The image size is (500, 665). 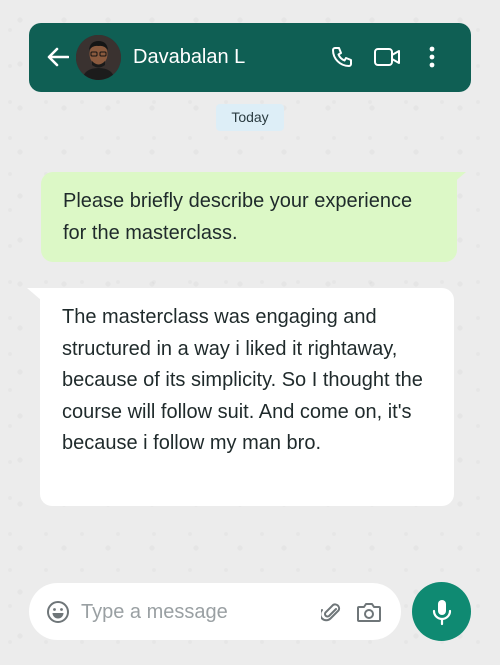 What do you see at coordinates (441, 611) in the screenshot?
I see `microphone-icon` at bounding box center [441, 611].